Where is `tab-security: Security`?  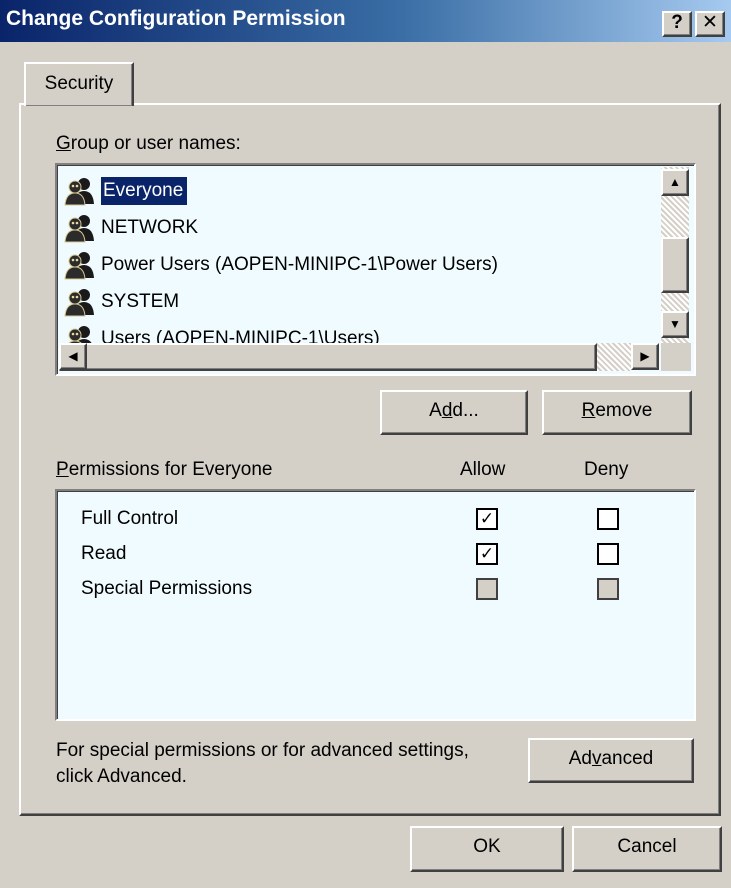
tab-security: Security is located at coordinates (79, 84).